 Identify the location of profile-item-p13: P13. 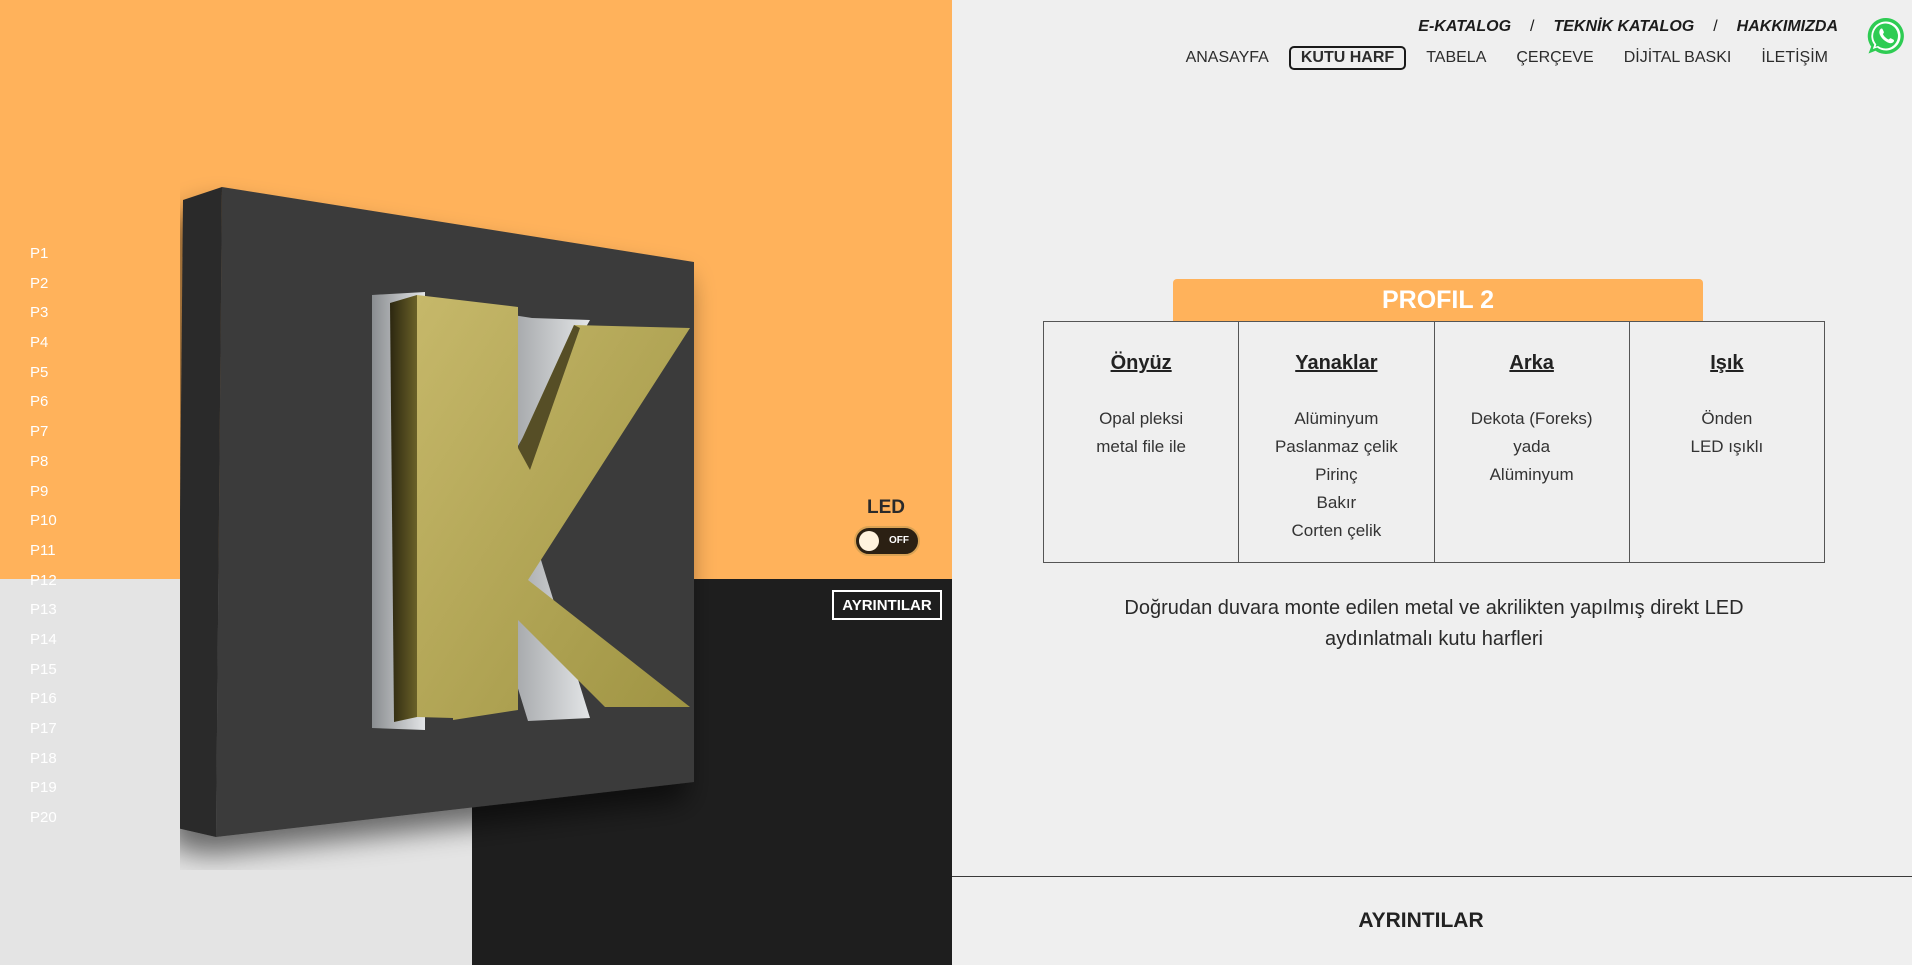
(43, 615).